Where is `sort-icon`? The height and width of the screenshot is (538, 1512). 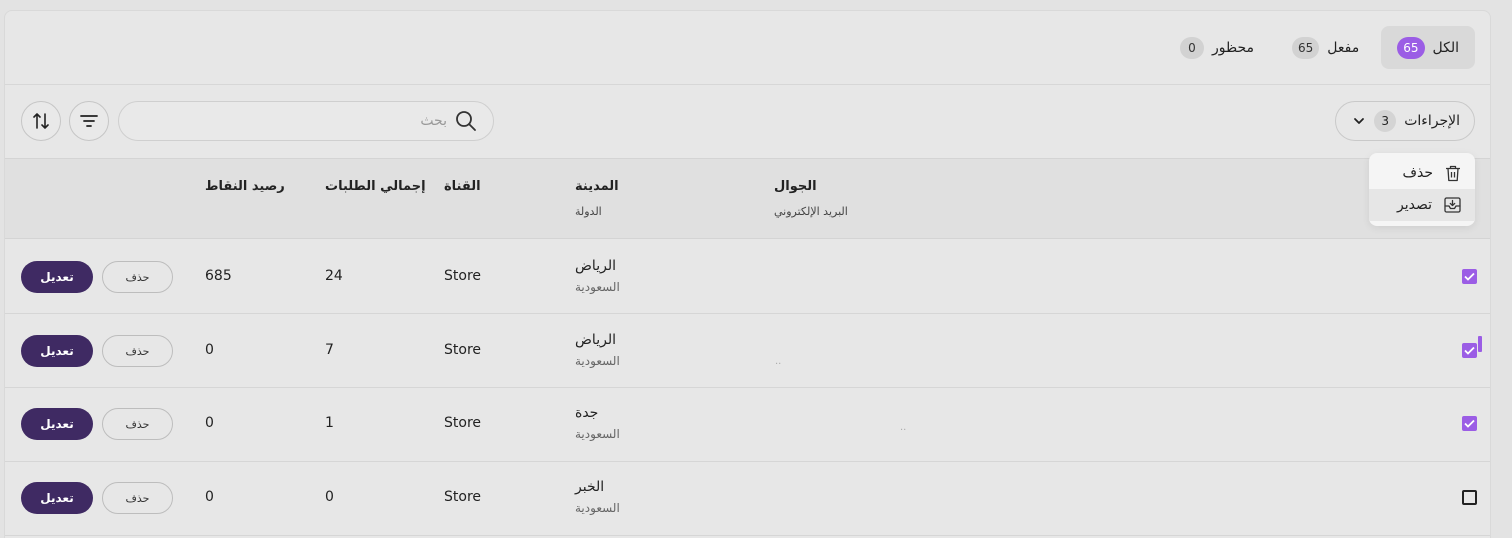
sort-icon is located at coordinates (41, 121).